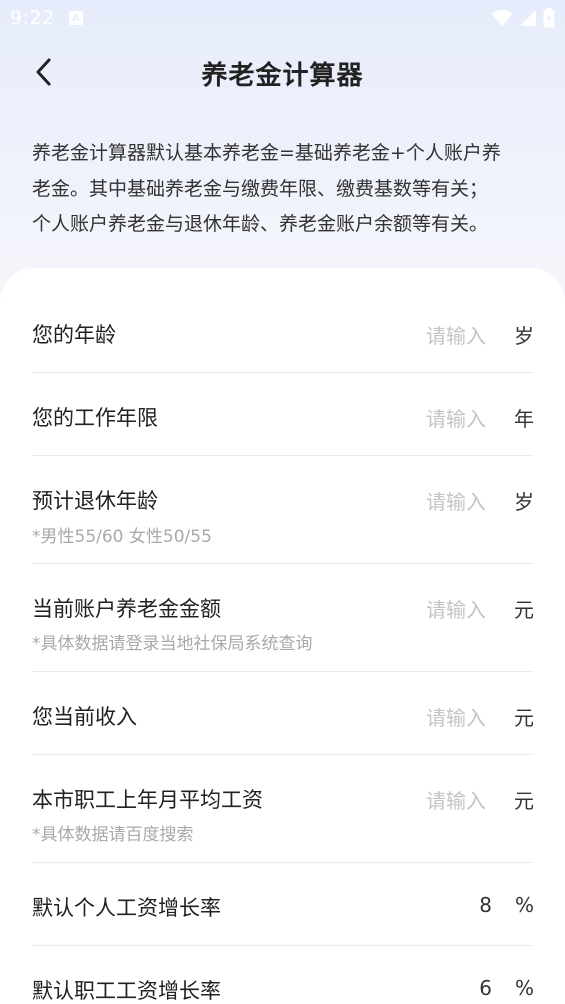 The height and width of the screenshot is (1004, 565). I want to click on form-row-staff-wage-growth: 默认职工工资增长率 6 %, so click(283, 975).